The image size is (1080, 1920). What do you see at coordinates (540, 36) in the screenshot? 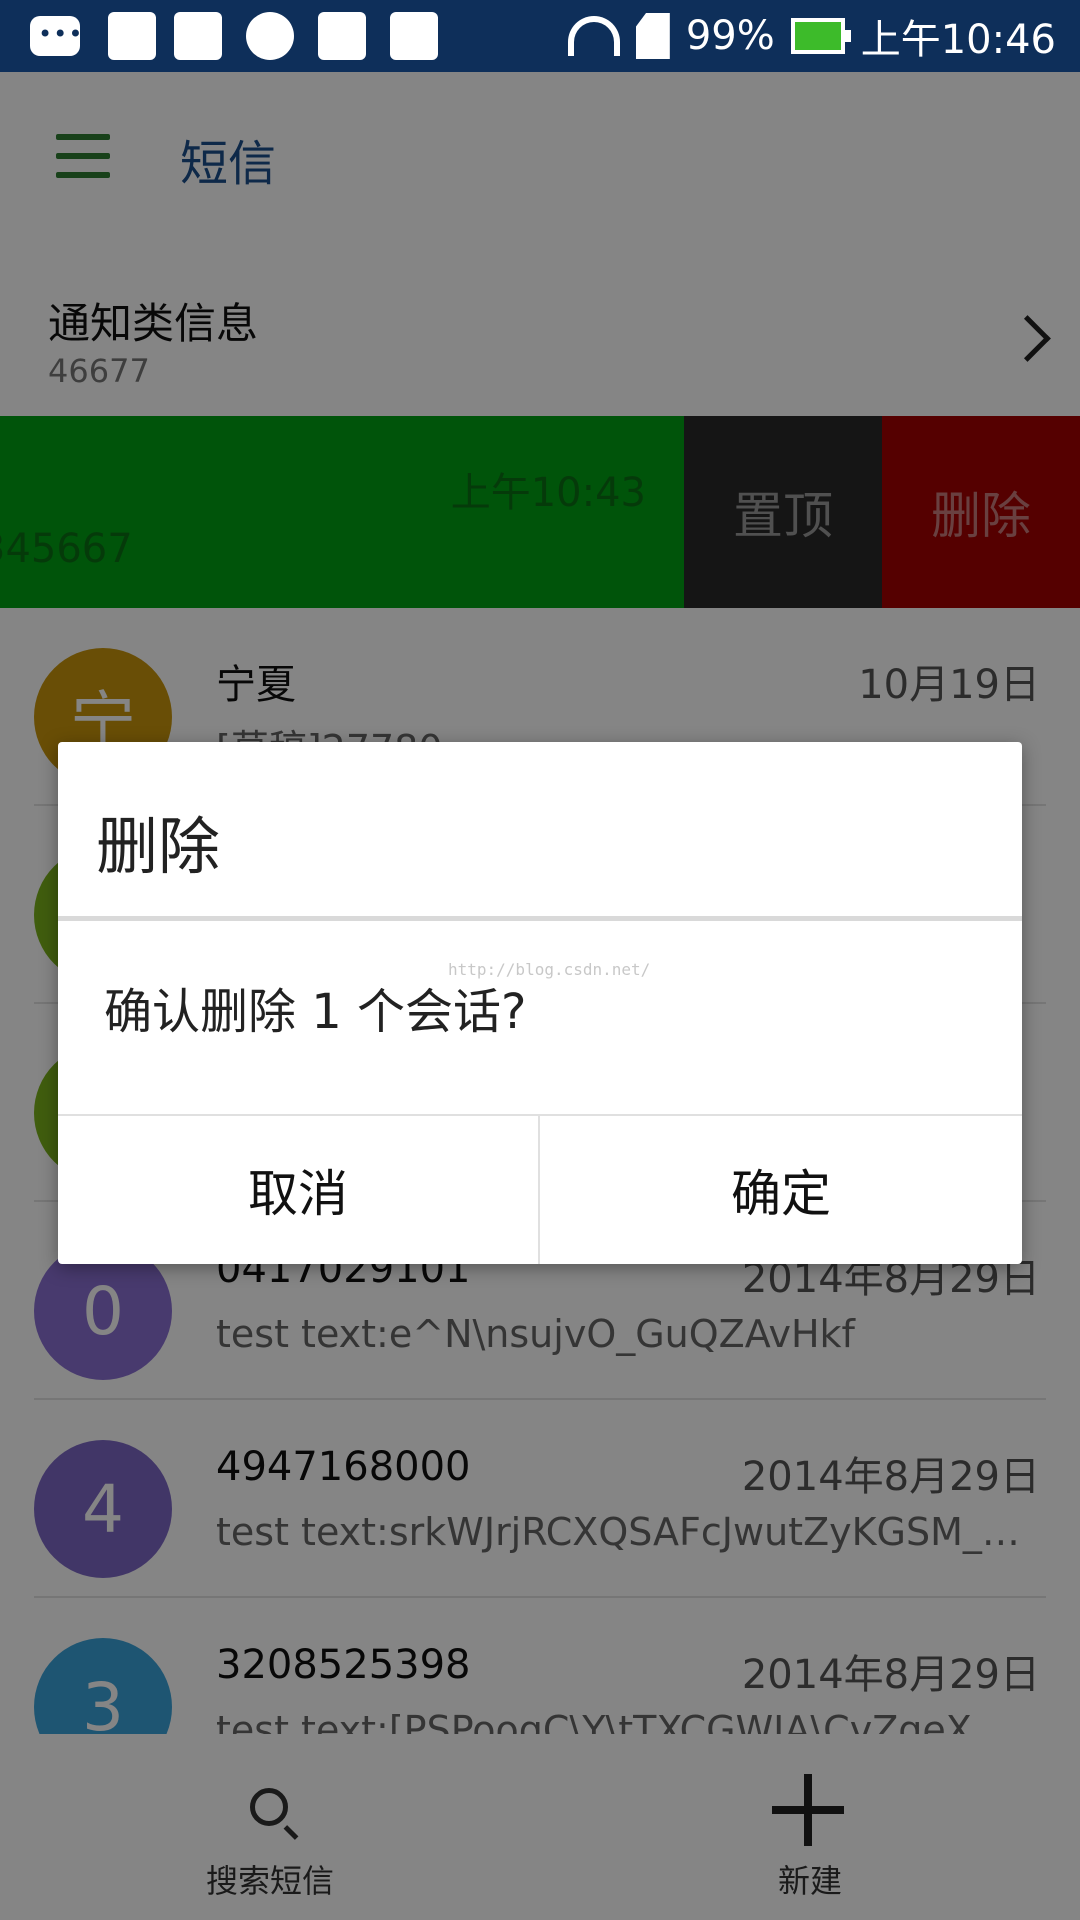
I see `status-bar: 99% 上午10:46` at bounding box center [540, 36].